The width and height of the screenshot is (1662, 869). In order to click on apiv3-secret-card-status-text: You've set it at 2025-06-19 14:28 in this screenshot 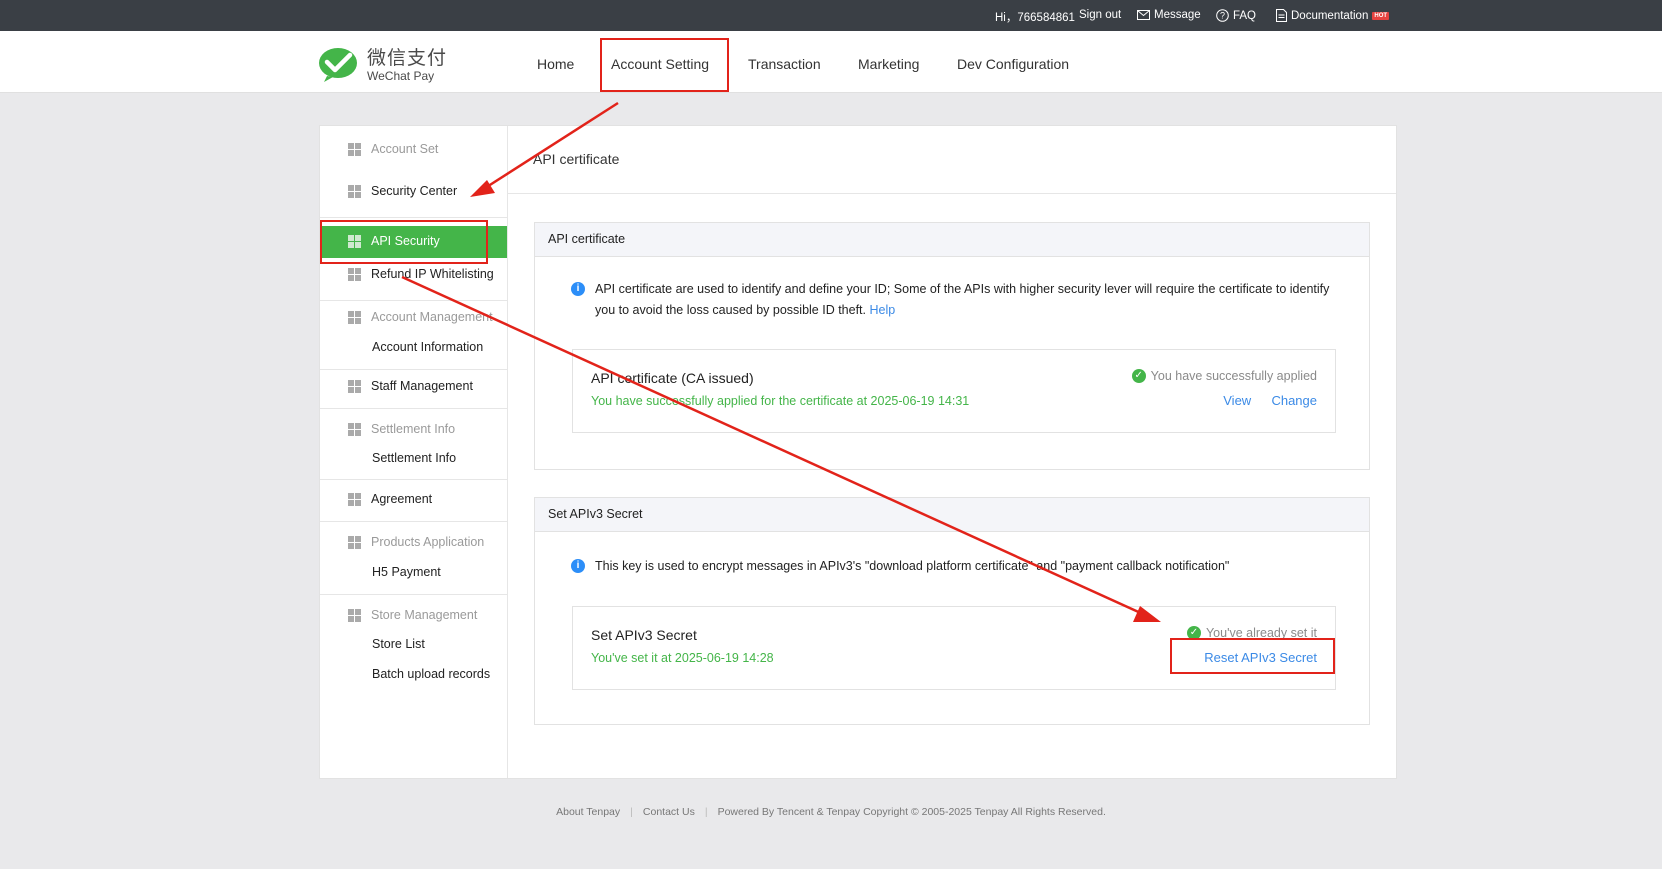, I will do `click(682, 658)`.